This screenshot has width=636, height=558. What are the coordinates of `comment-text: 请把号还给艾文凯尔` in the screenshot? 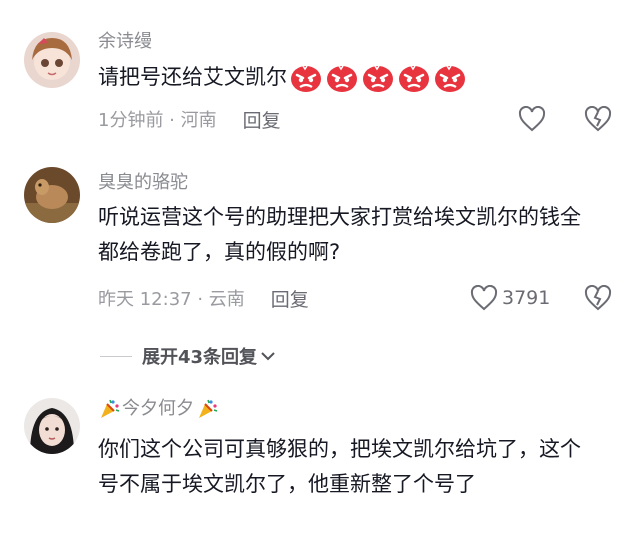 It's located at (348, 77).